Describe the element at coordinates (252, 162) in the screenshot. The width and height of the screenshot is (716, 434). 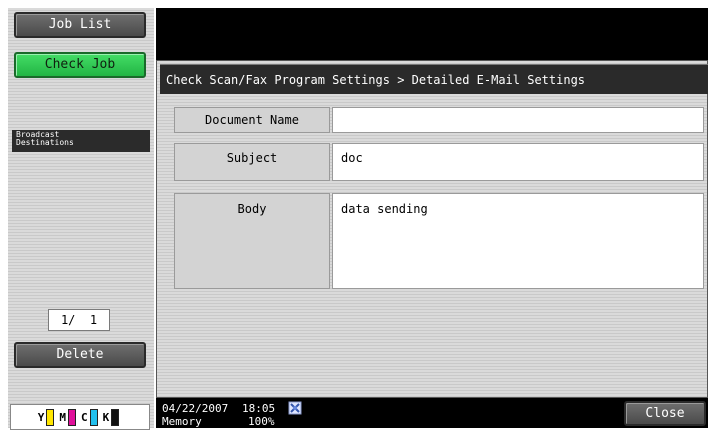
I see `subject-label: Subject` at that location.